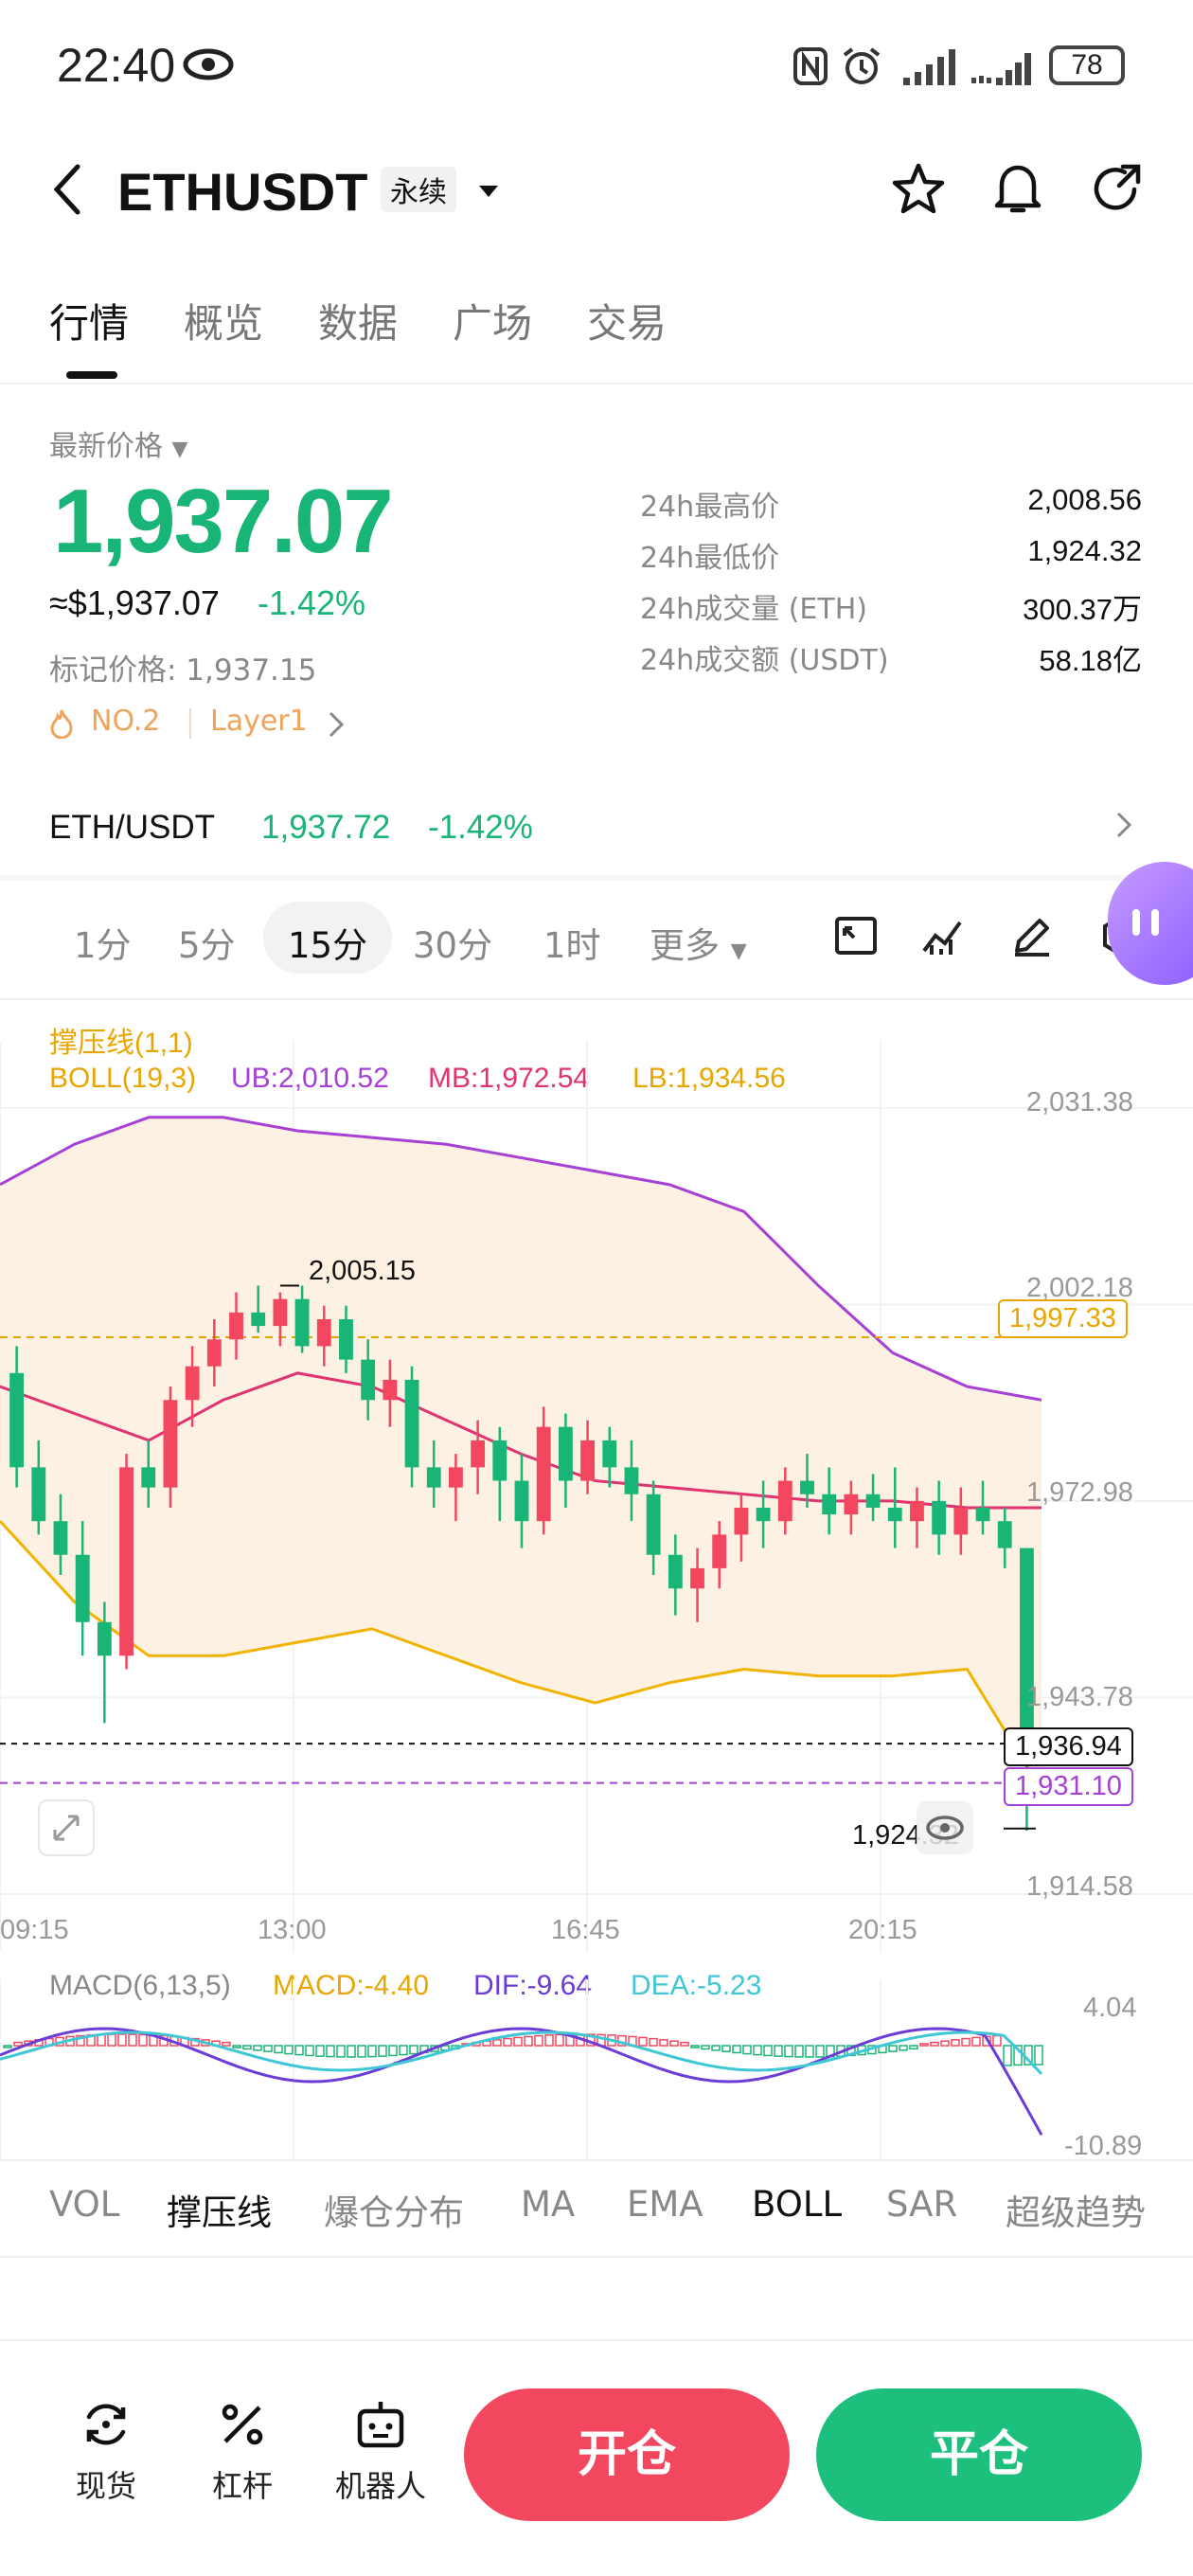  I want to click on nav-robot-label: 机器人, so click(380, 2486).